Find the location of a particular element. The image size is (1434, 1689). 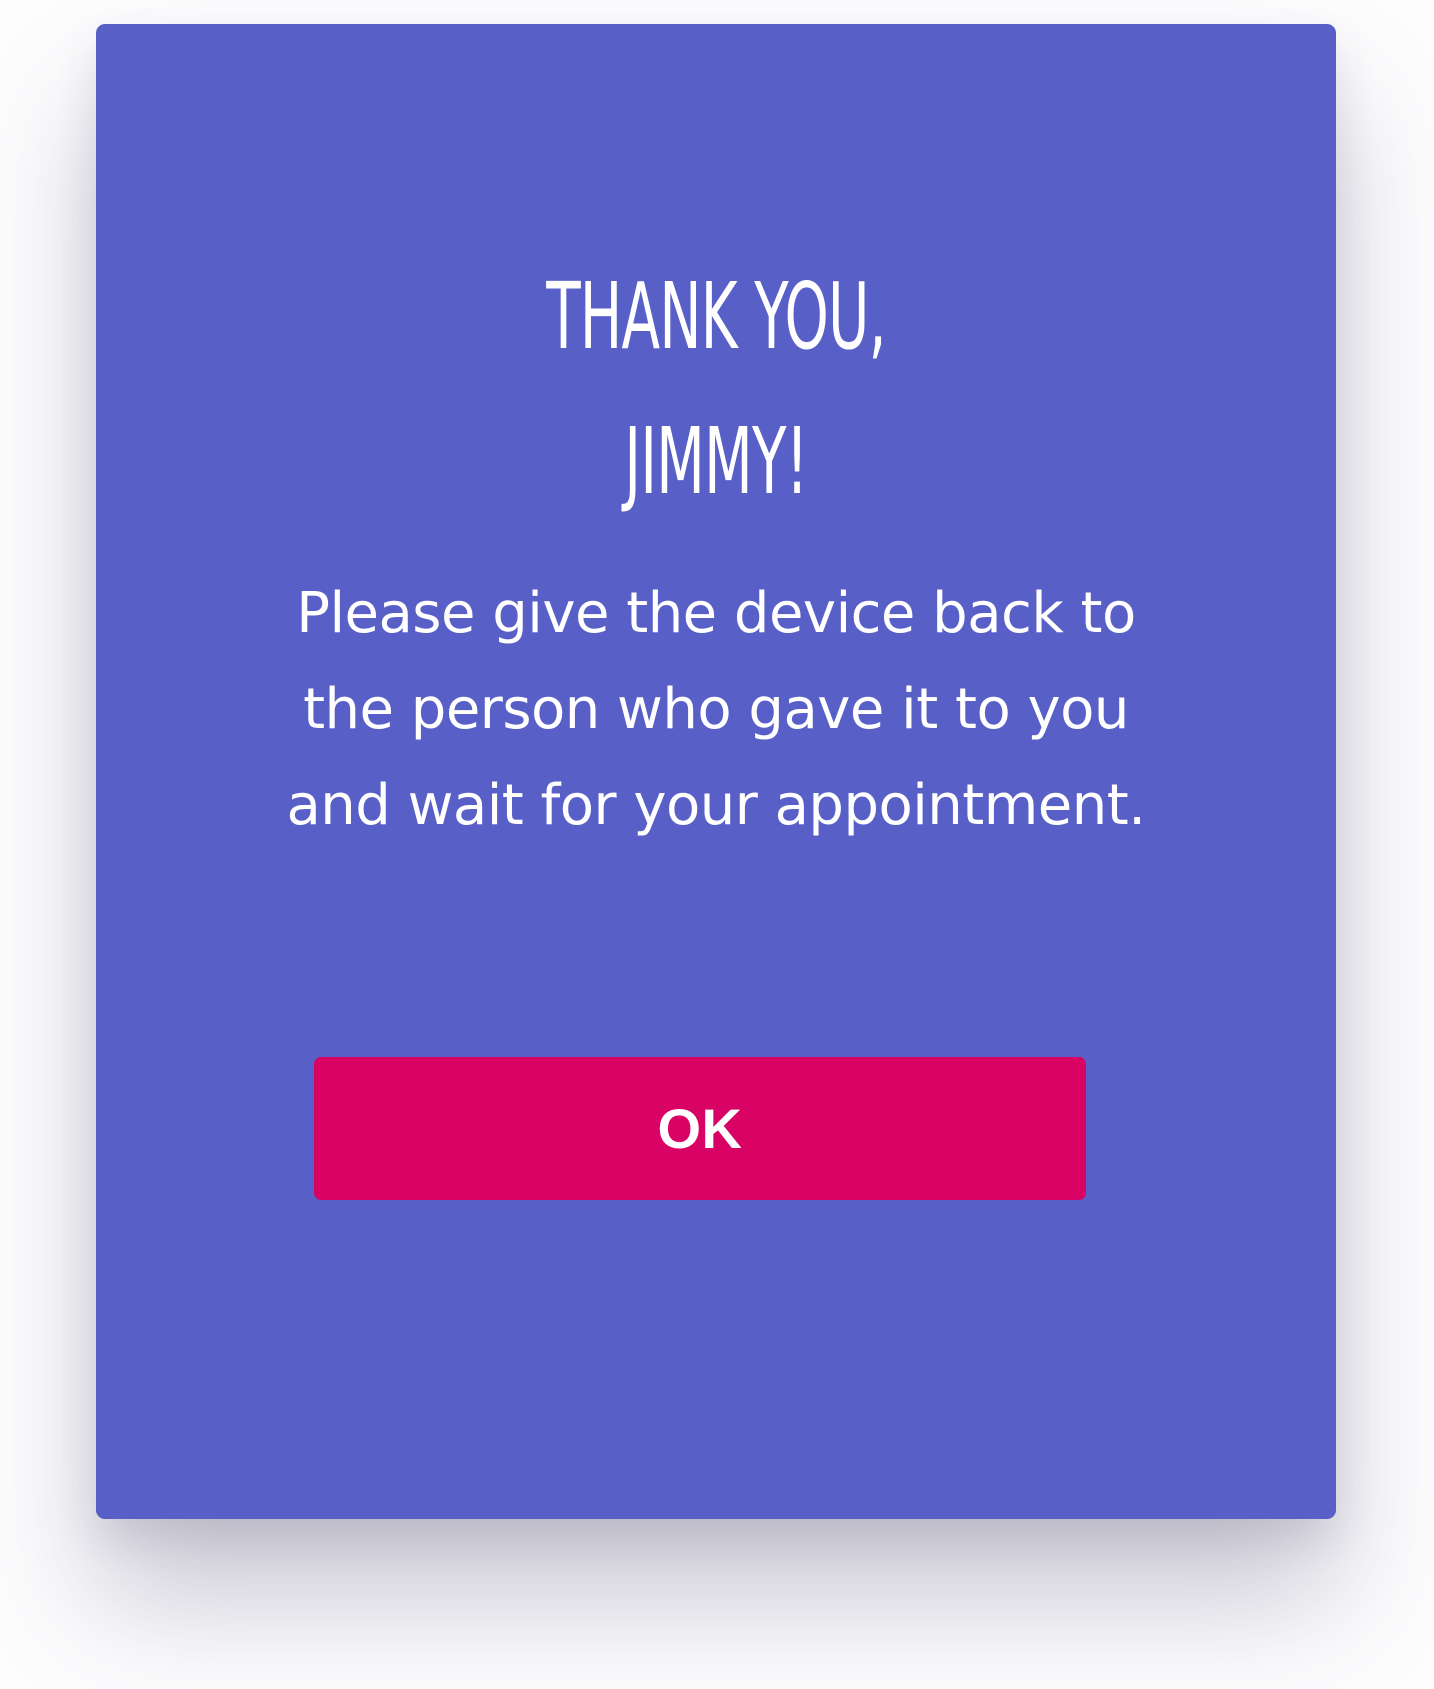

thank-you-title: Thank you, Jimmy! is located at coordinates (716, 389).